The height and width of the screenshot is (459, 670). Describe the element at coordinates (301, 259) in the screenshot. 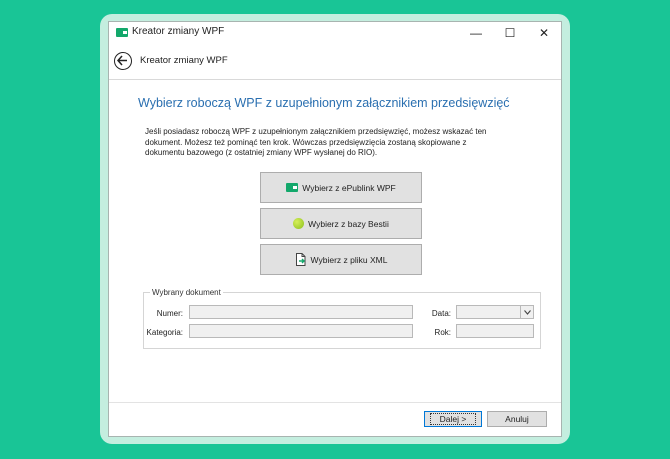

I see `xml-file-import-icon` at that location.